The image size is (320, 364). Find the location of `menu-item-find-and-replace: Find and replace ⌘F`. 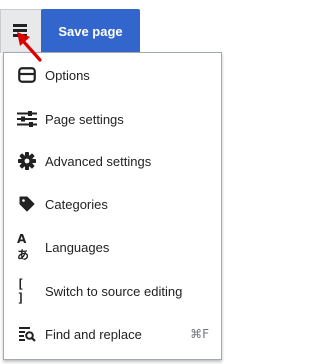

menu-item-find-and-replace: Find and replace ⌘F is located at coordinates (112, 334).